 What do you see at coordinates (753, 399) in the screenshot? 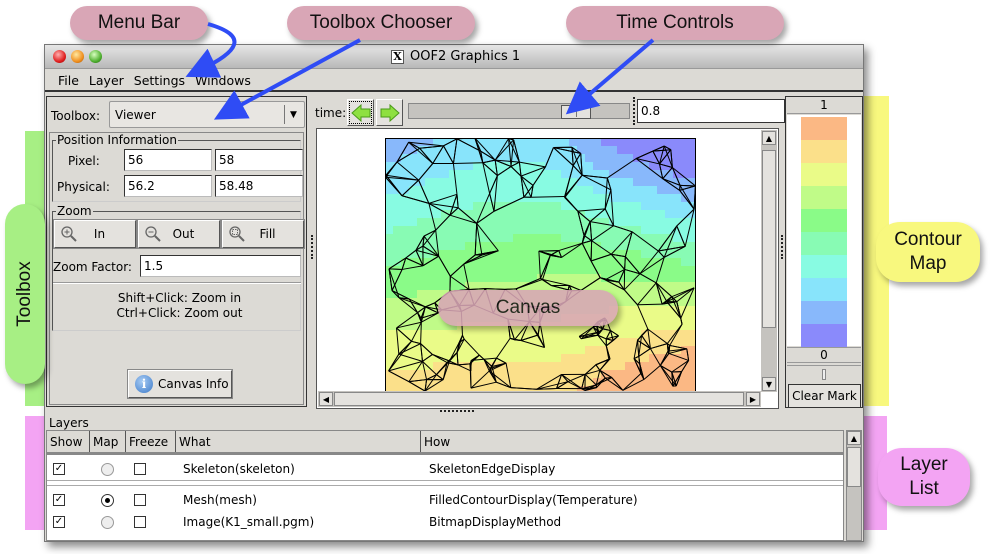
I see `scroll-right-arrow: ▶` at bounding box center [753, 399].